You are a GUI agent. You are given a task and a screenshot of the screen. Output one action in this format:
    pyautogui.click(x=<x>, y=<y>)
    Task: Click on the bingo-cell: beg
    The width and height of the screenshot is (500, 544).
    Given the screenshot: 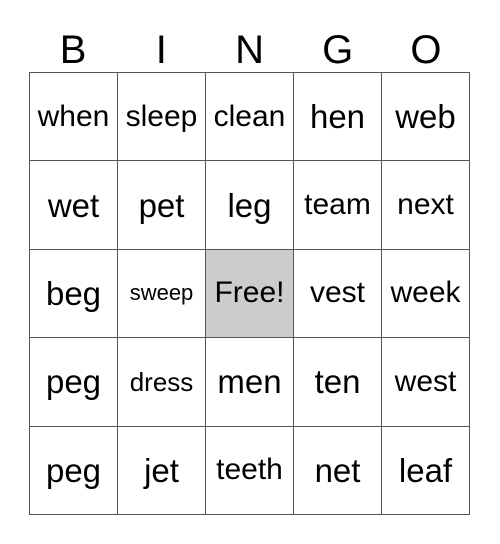 What is the action you would take?
    pyautogui.click(x=74, y=294)
    